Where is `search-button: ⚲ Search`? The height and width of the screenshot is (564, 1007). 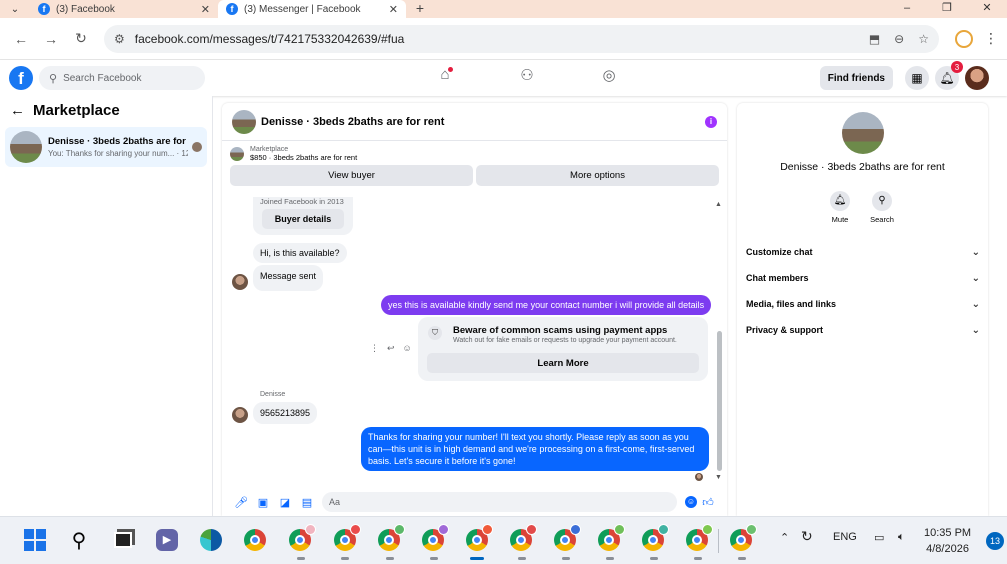
search-button: ⚲ Search is located at coordinates (882, 207).